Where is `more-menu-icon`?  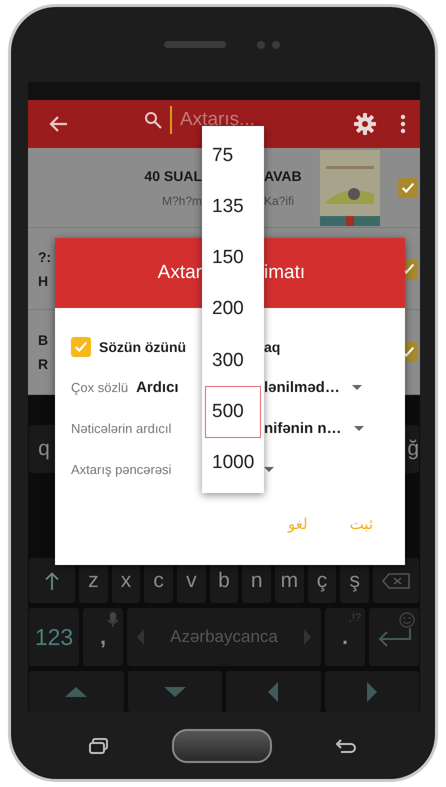 more-menu-icon is located at coordinates (403, 124).